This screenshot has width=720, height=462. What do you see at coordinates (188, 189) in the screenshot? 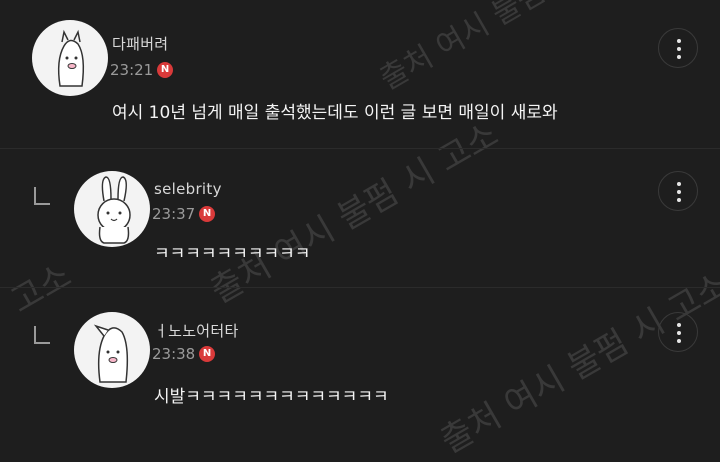
I see `comment-author: selebrity` at bounding box center [188, 189].